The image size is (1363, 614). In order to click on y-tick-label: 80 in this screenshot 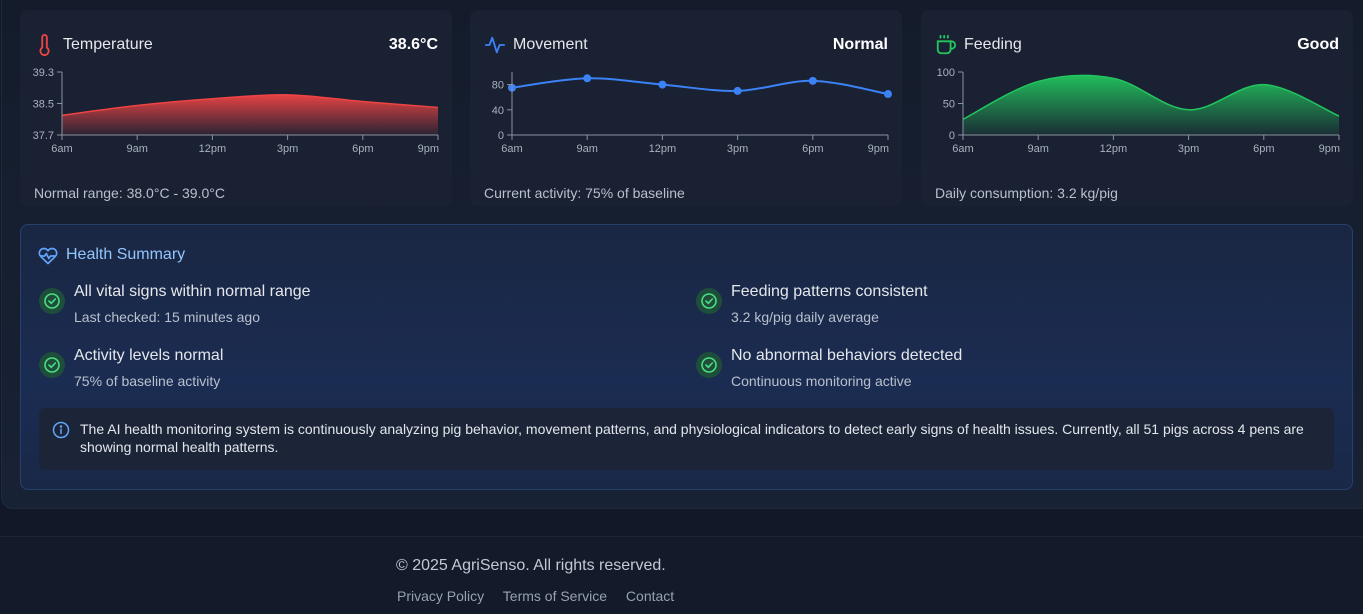, I will do `click(498, 86)`.